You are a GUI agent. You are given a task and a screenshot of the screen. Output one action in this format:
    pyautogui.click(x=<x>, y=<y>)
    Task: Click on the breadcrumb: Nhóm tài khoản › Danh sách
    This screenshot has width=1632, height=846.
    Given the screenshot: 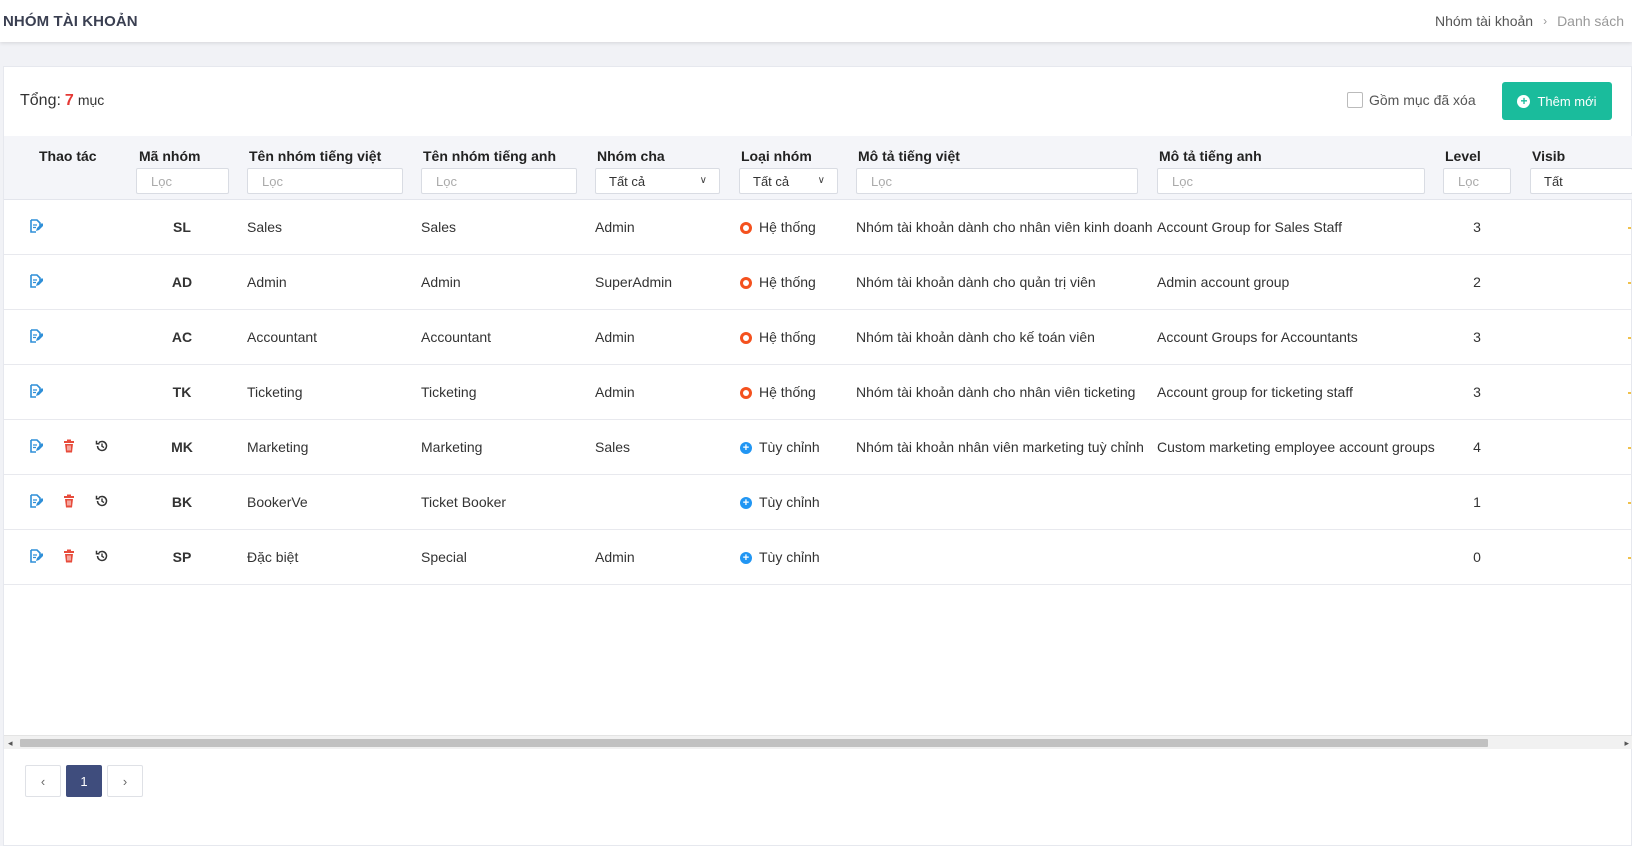 What is the action you would take?
    pyautogui.click(x=1529, y=21)
    